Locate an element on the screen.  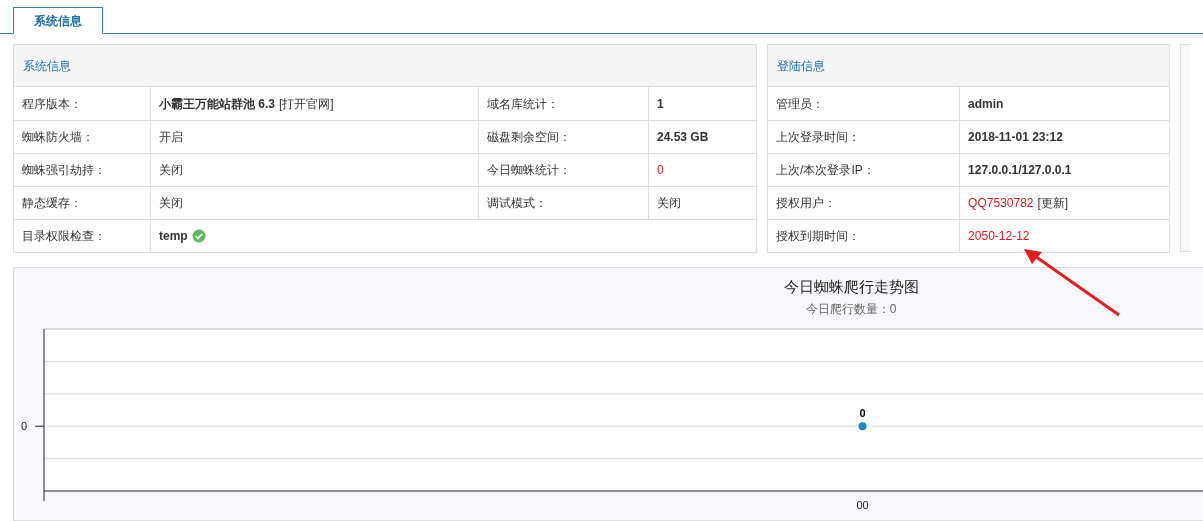
field-label: 管理员： is located at coordinates (800, 104).